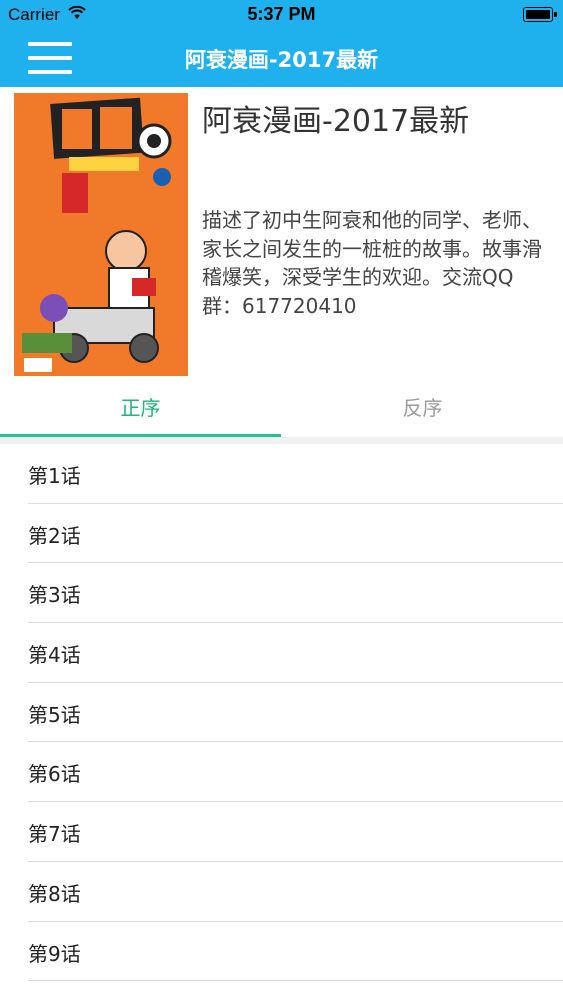  I want to click on chapter-label: 第6话, so click(54, 774).